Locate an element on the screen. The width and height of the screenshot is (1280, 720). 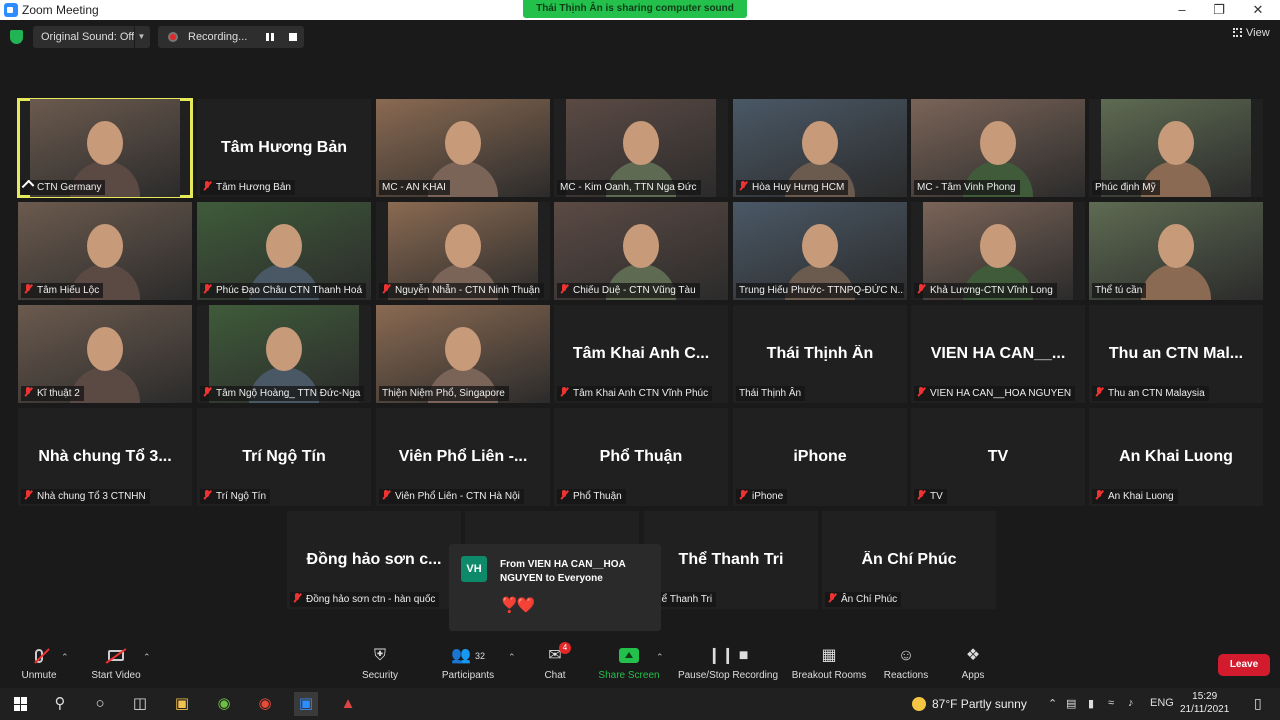
participant-name: Hòa Huy Hưng HCM is located at coordinates (798, 187).